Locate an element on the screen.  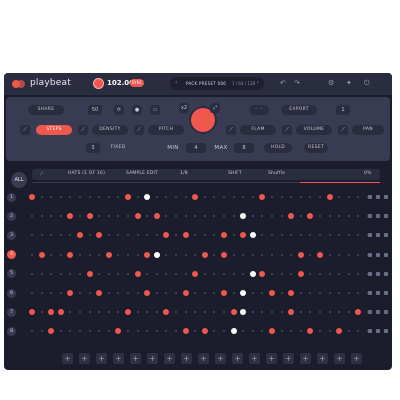
star-icon: ✦ is located at coordinates (349, 83).